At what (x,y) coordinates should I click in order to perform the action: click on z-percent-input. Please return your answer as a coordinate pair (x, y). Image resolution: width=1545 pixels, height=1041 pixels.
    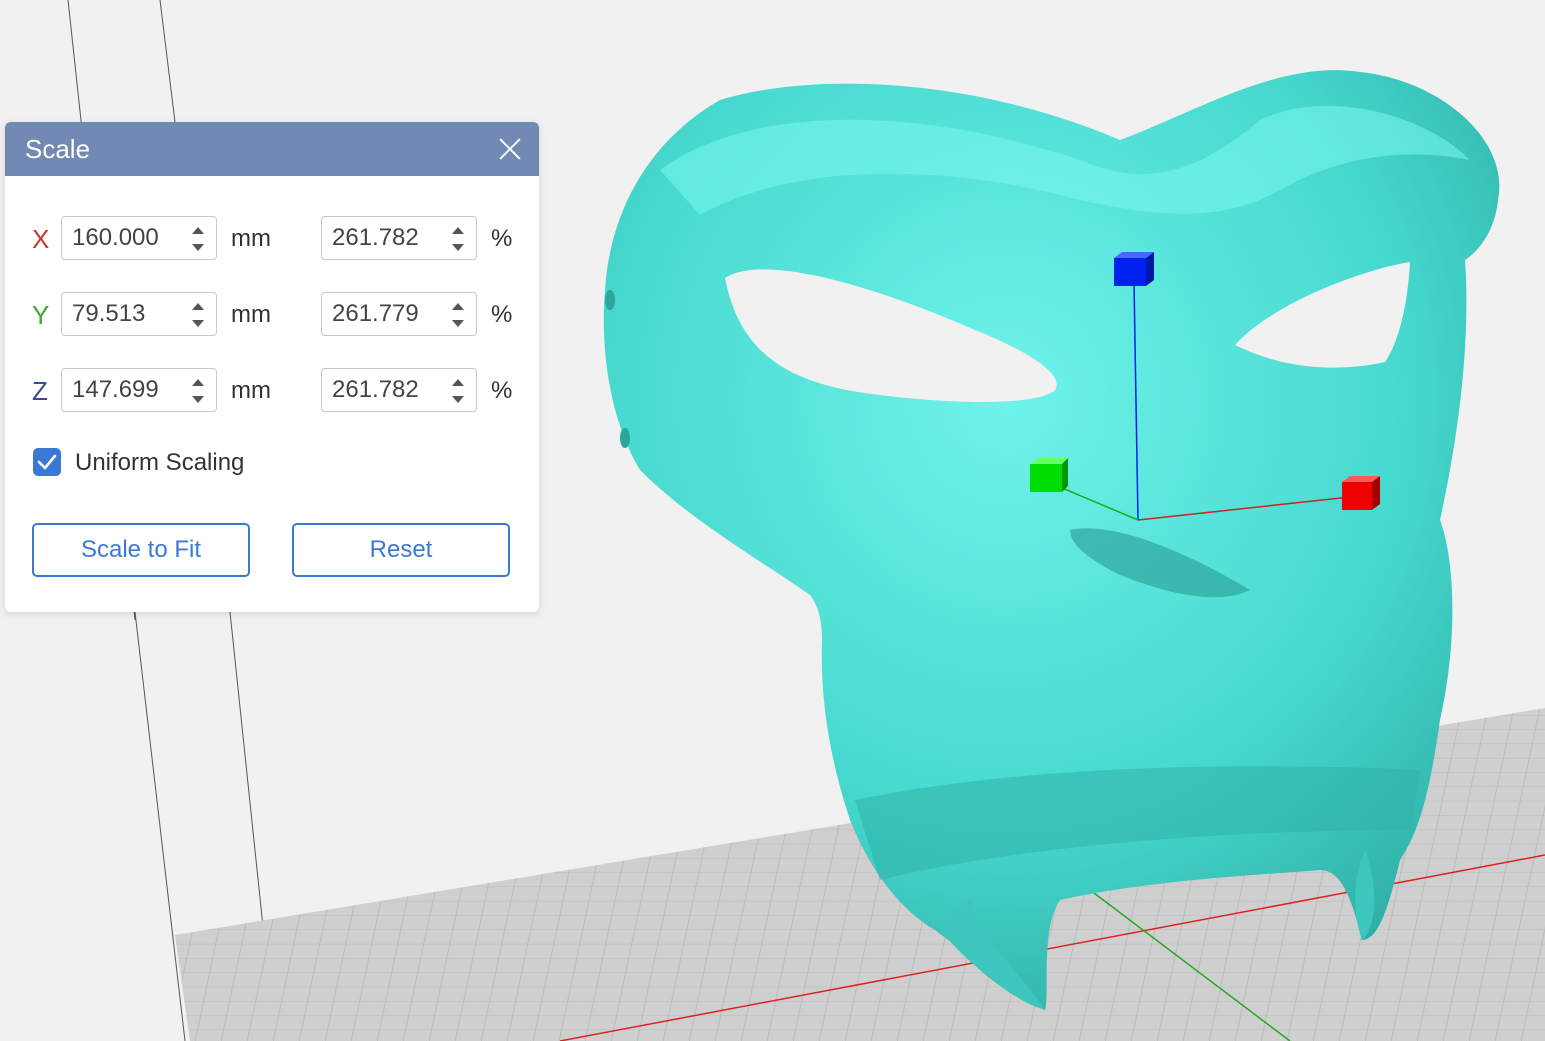
    Looking at the image, I should click on (399, 390).